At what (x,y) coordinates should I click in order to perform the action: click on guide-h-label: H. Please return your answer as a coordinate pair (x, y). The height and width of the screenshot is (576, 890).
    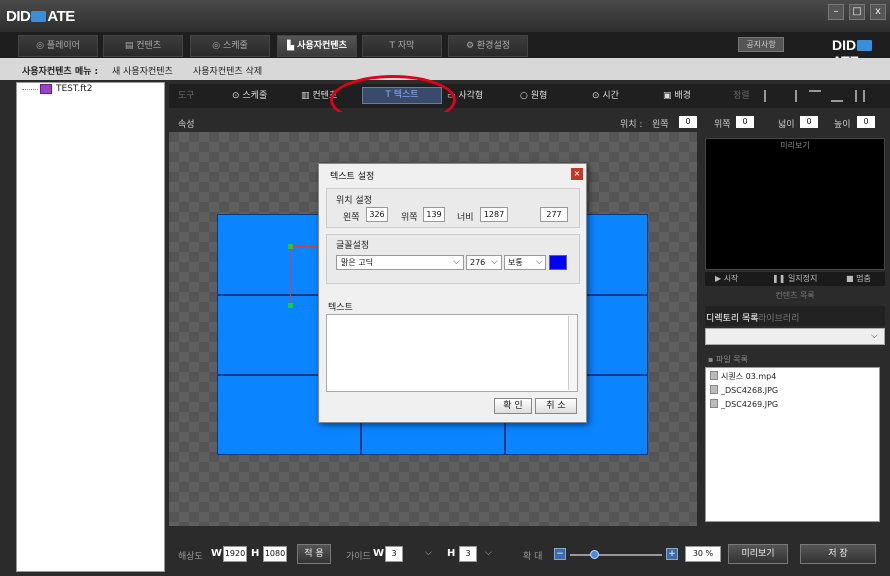
    Looking at the image, I should click on (451, 553).